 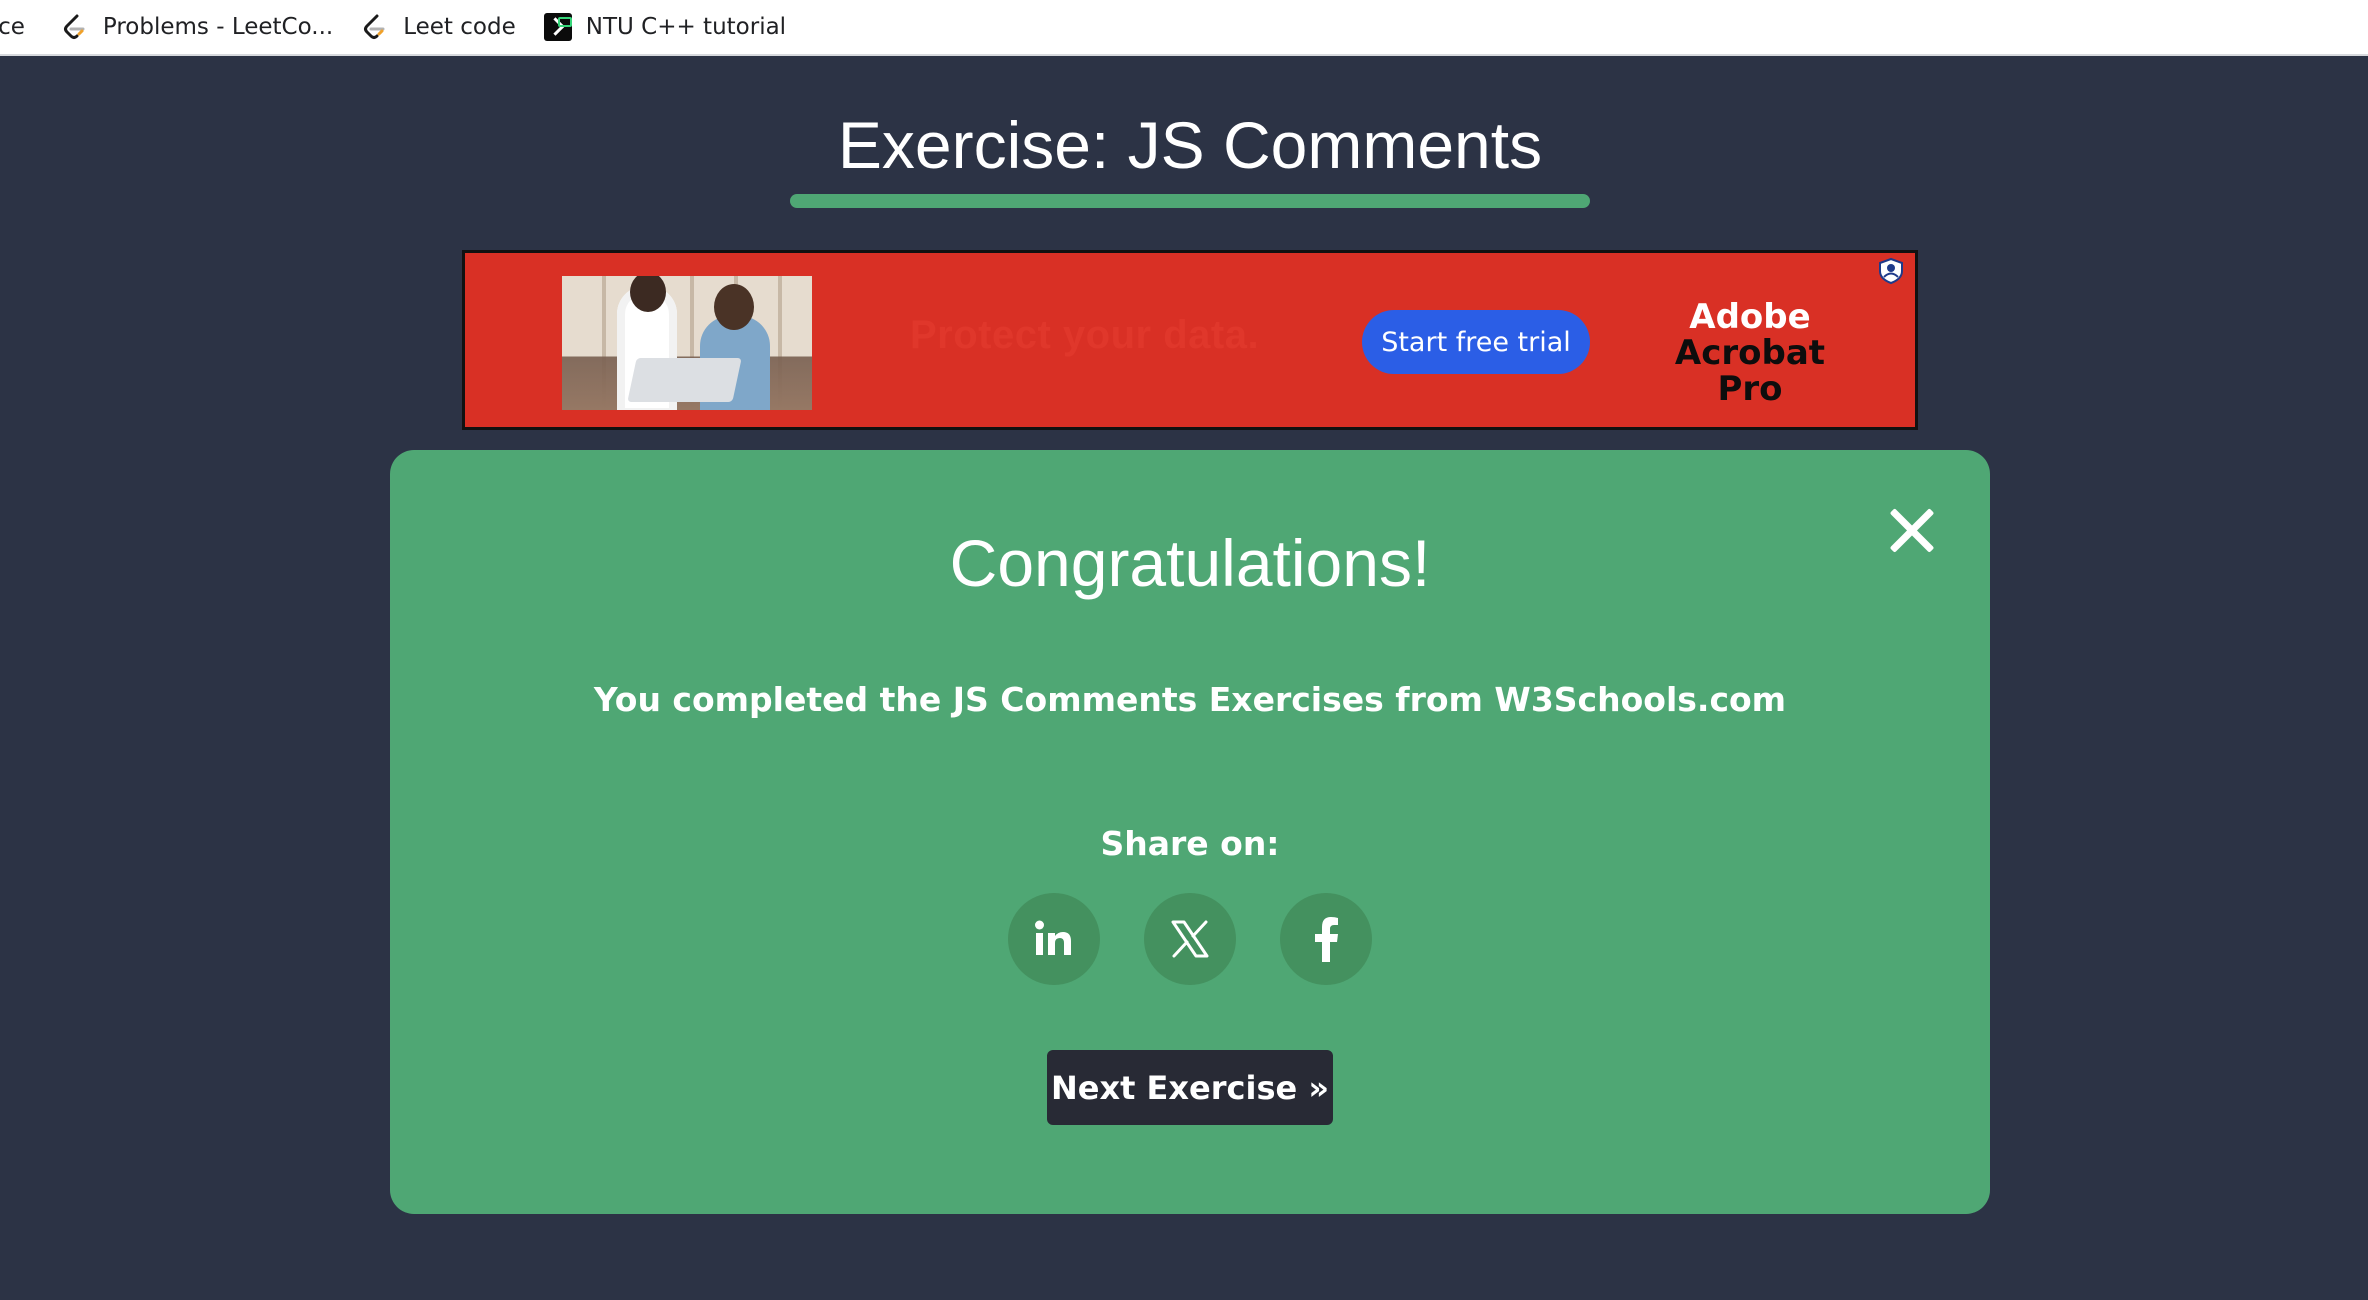 I want to click on ad-photo, so click(x=687, y=343).